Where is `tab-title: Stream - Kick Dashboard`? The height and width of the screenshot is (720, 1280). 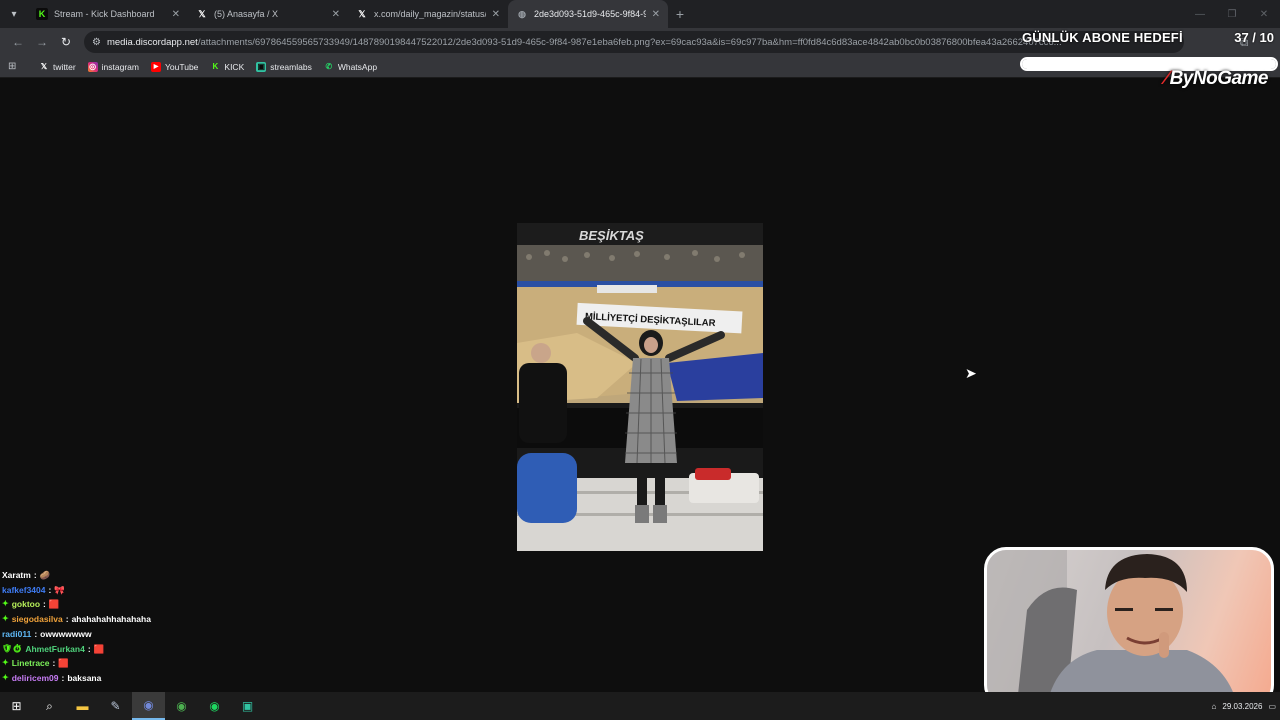
tab-title: Stream - Kick Dashboard is located at coordinates (104, 14).